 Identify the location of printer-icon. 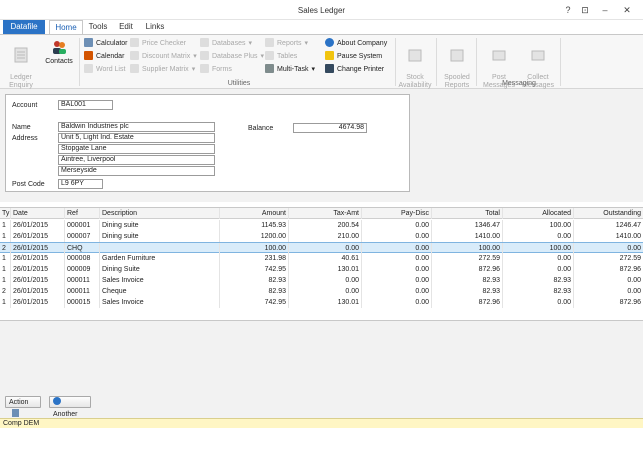
(329, 68).